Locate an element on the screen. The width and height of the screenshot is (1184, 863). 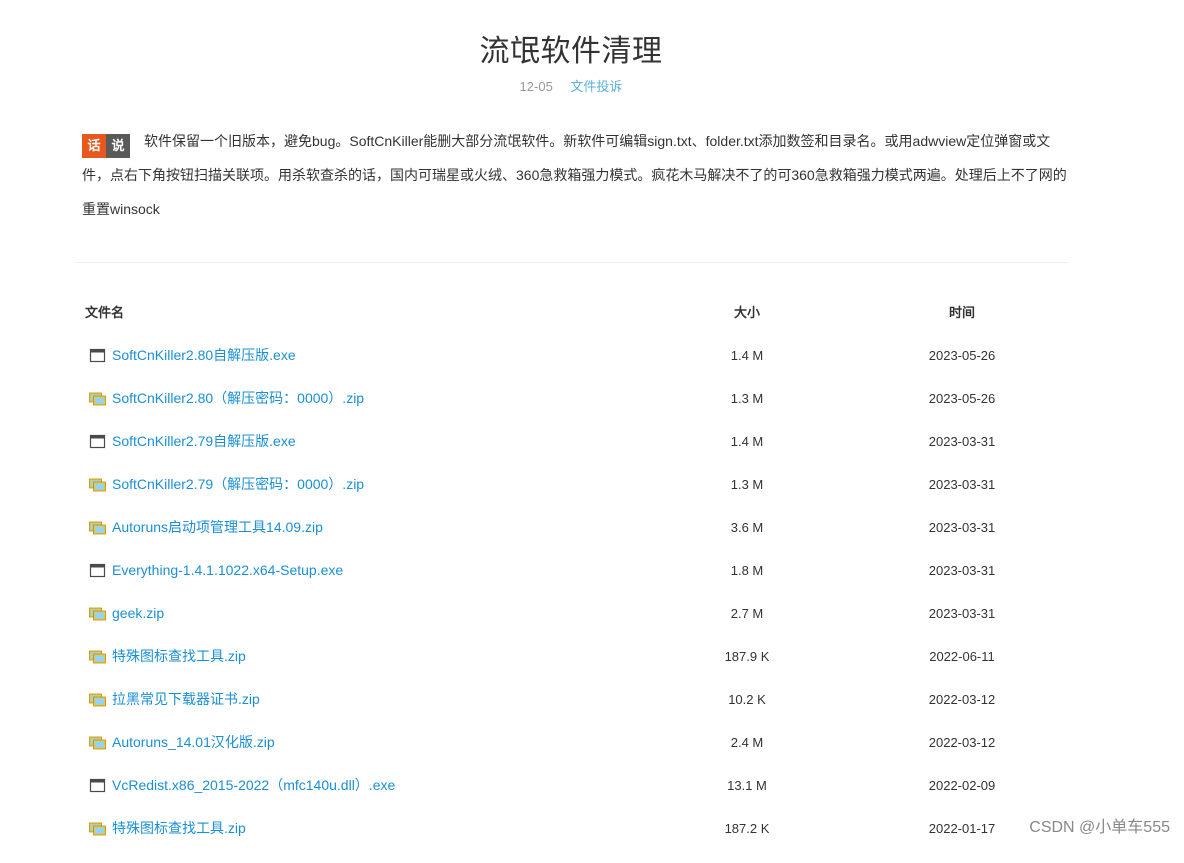
table-row: 拉黑常见下载器证书.zip 10.2 K 2022-03-12 is located at coordinates (550, 712).